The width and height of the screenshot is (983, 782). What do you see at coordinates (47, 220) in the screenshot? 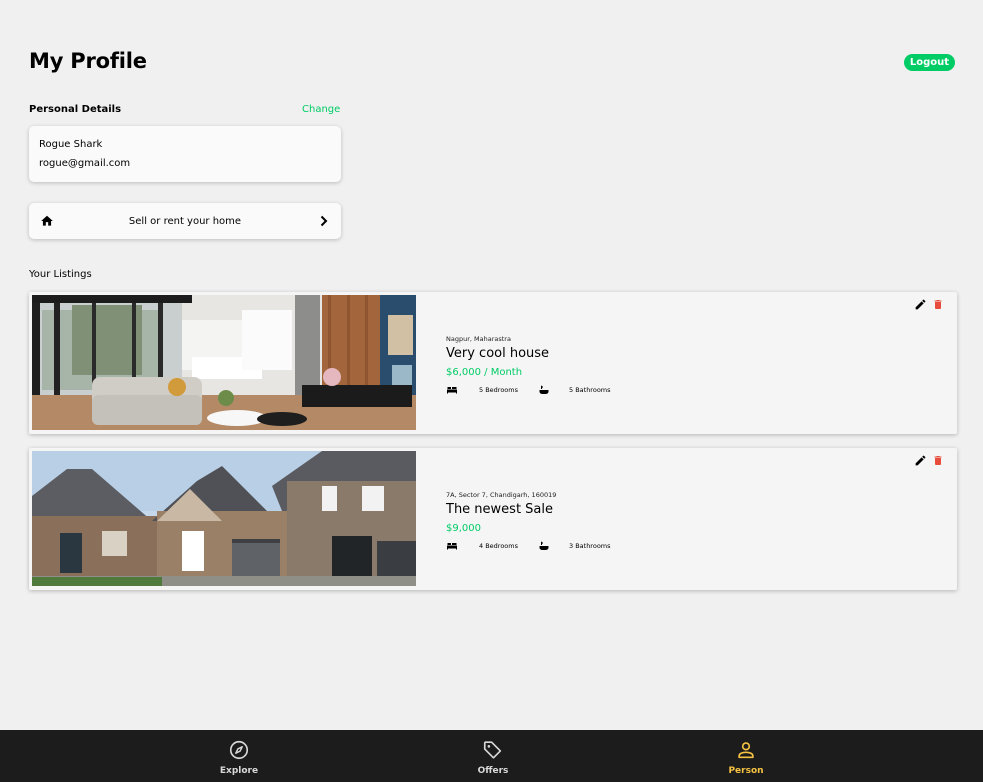
I see `home-icon` at bounding box center [47, 220].